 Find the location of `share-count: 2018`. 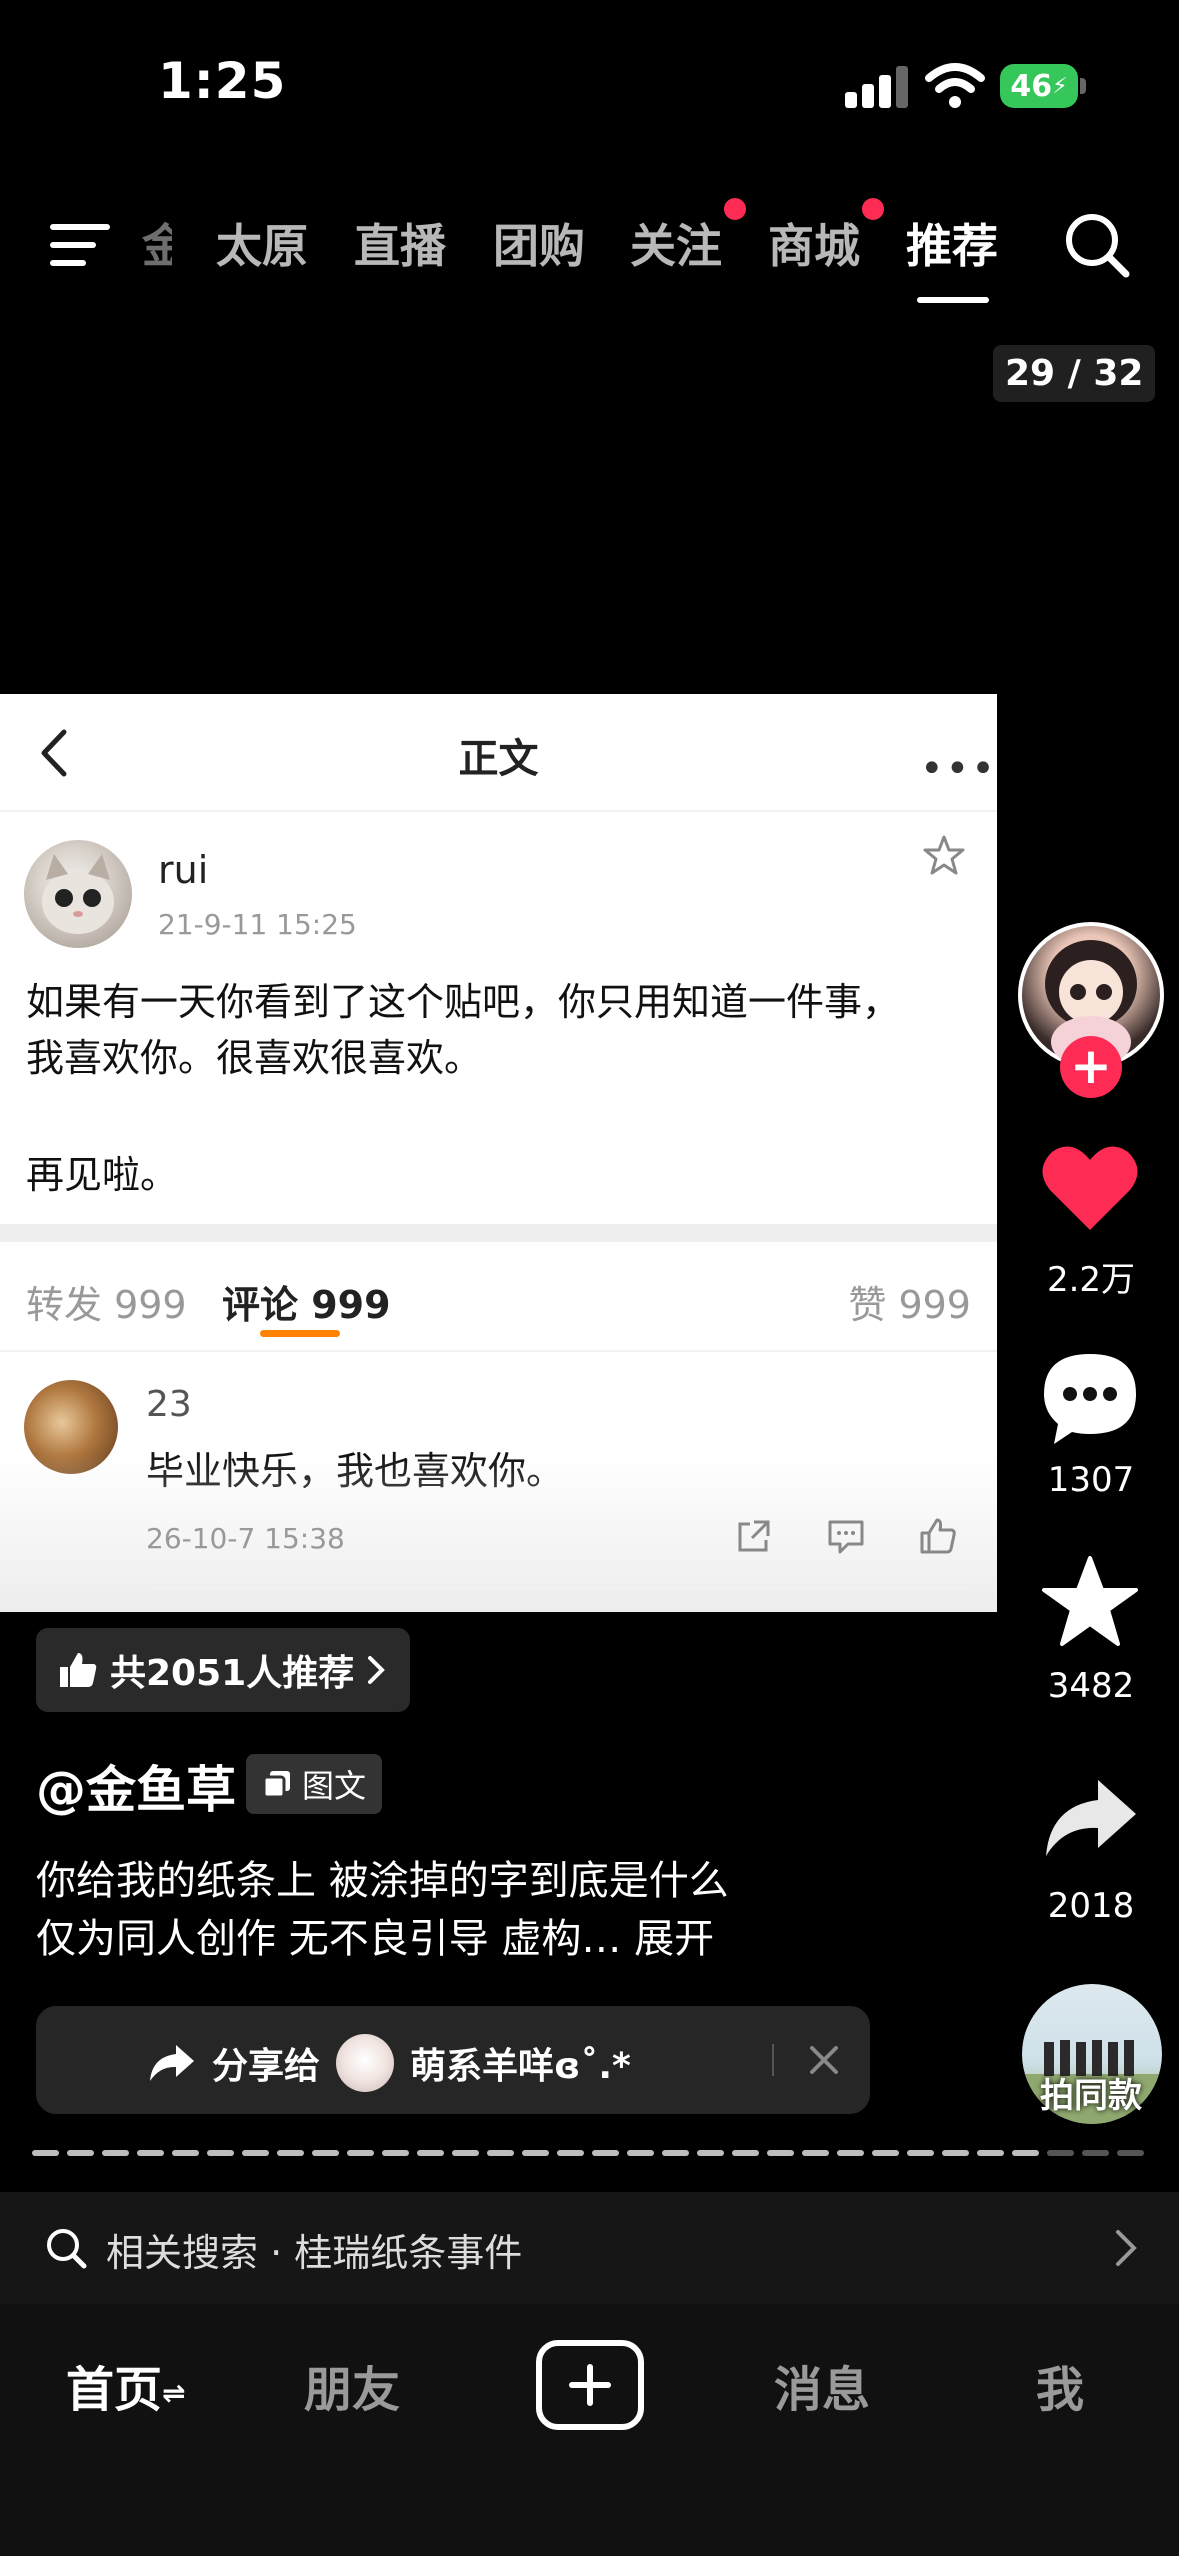

share-count: 2018 is located at coordinates (1091, 1906).